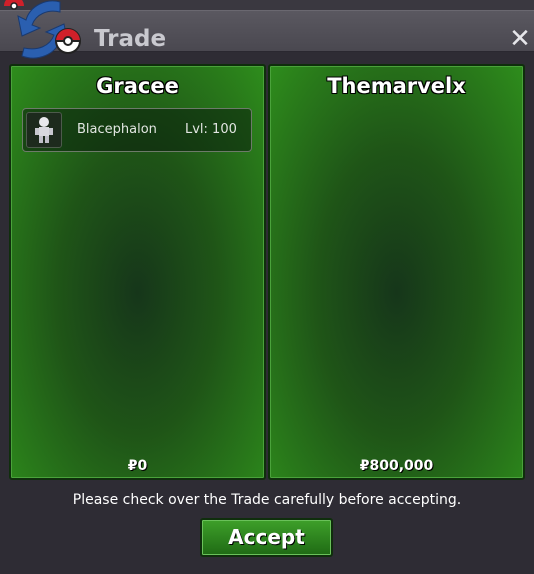 This screenshot has height=574, width=534. I want to click on pokemon-name: Blacephalon, so click(117, 129).